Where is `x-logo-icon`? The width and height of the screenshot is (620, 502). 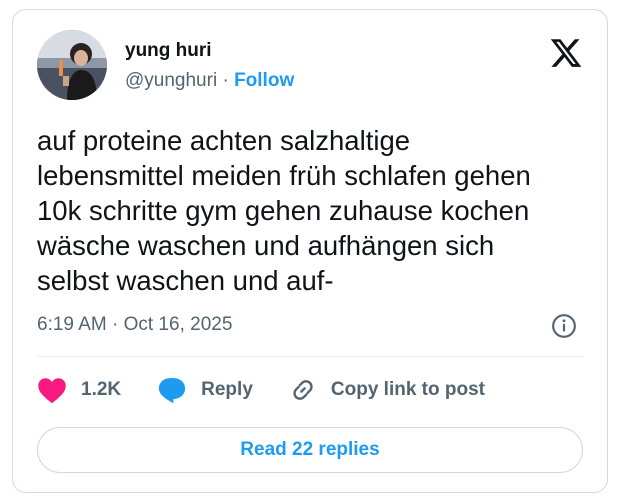
x-logo-icon is located at coordinates (566, 53).